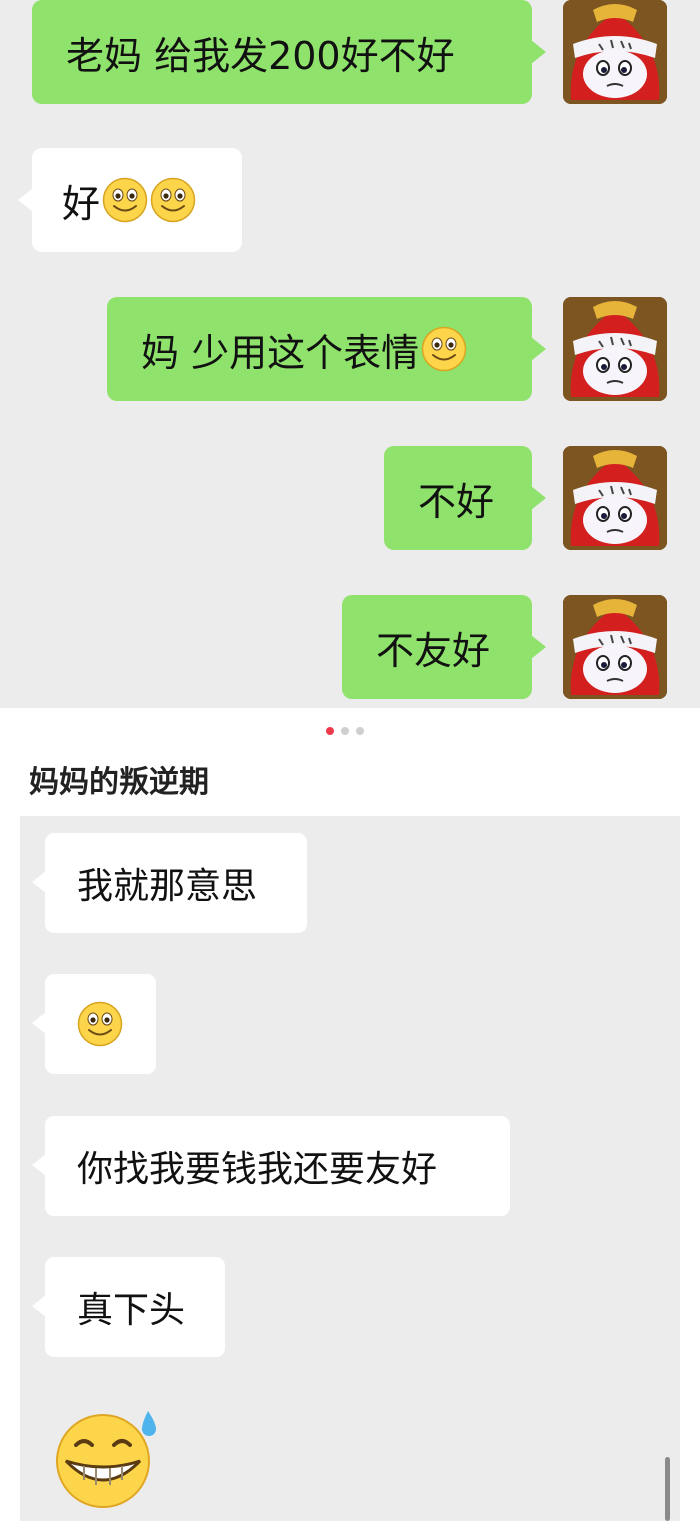  I want to click on message-bubble-received: 真下头, so click(128, 1307).